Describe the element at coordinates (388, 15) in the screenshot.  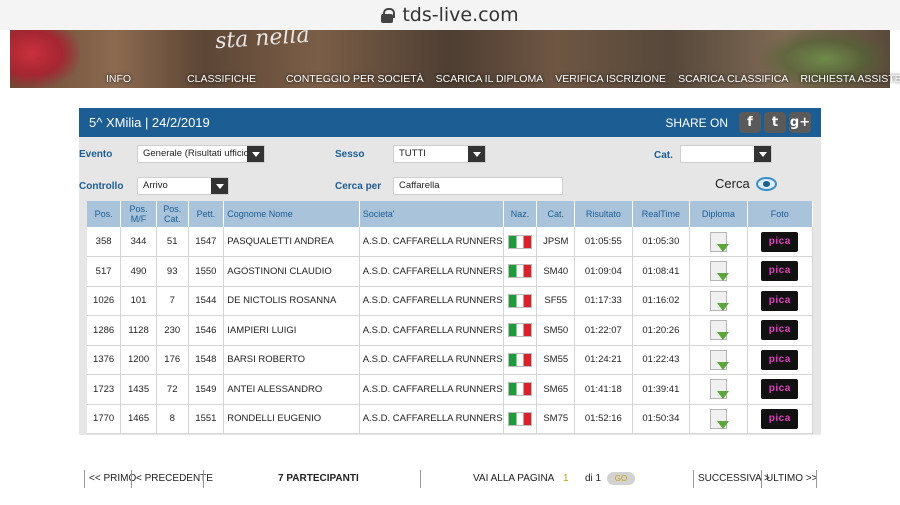
I see `lock-icon` at that location.